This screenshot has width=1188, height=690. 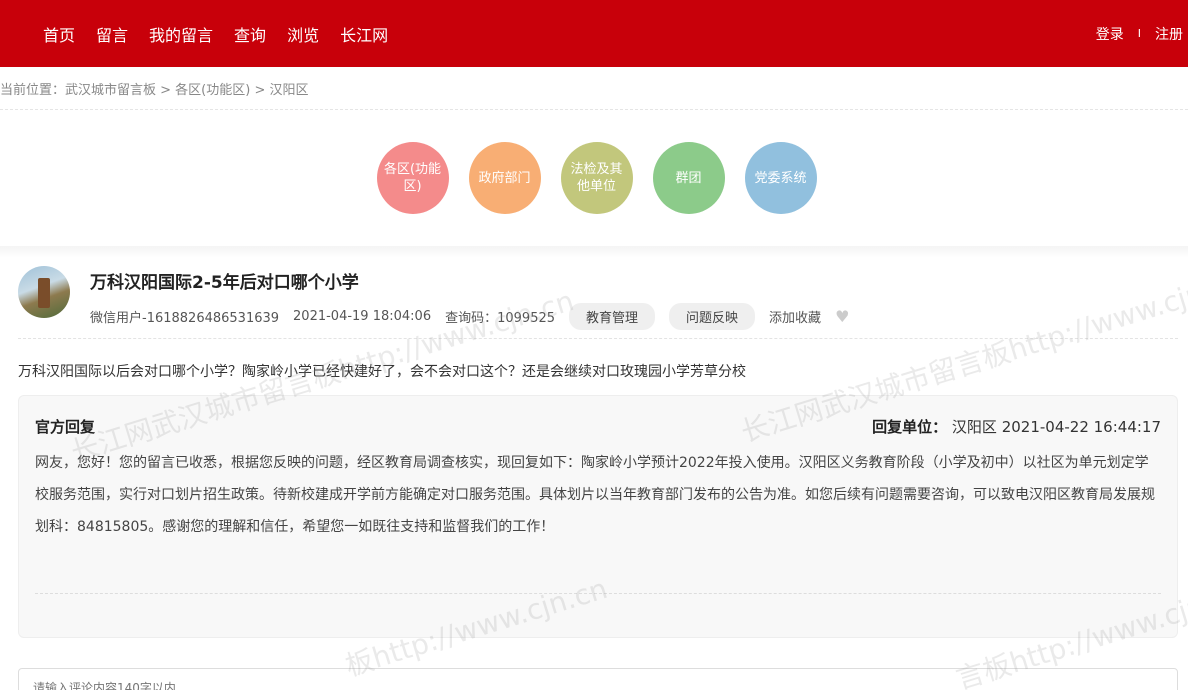 I want to click on reply-unit: 汉阳区, so click(x=974, y=427).